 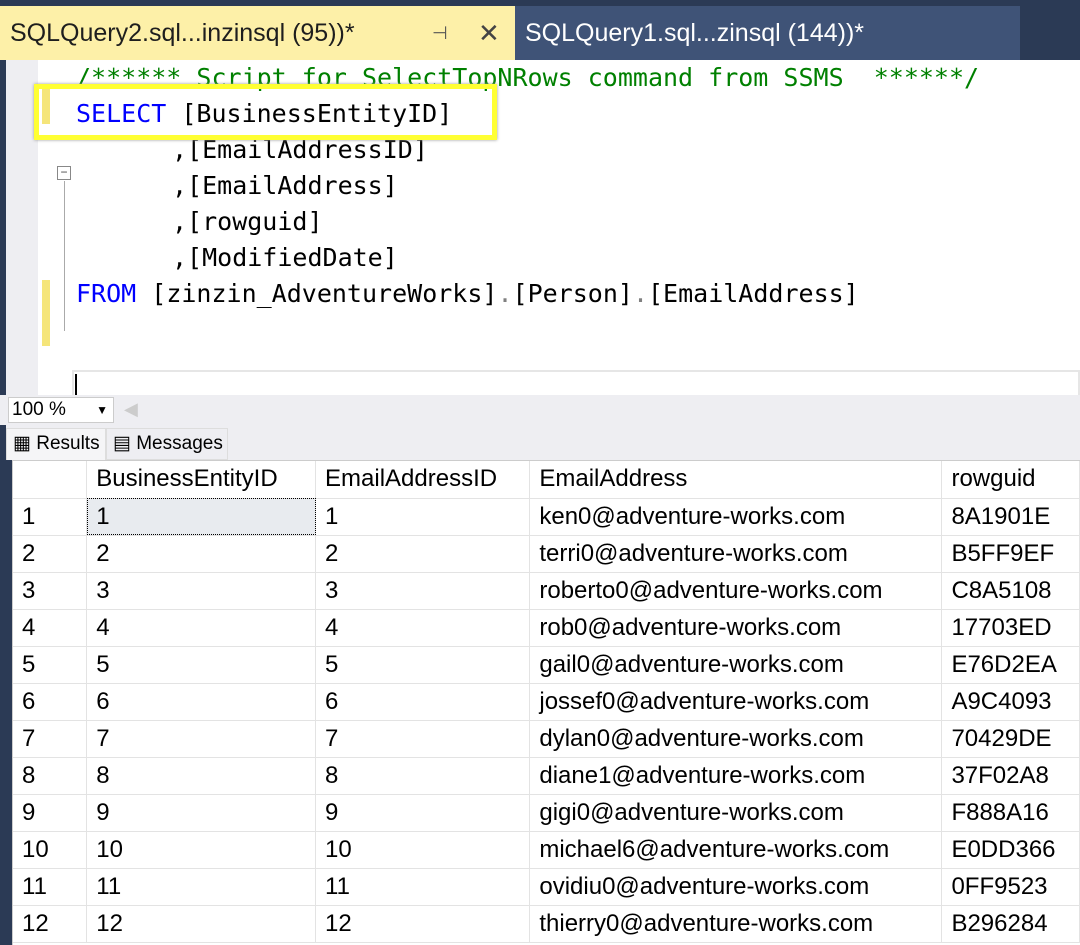 I want to click on table-cell: 0FF9523, so click(x=1010, y=887).